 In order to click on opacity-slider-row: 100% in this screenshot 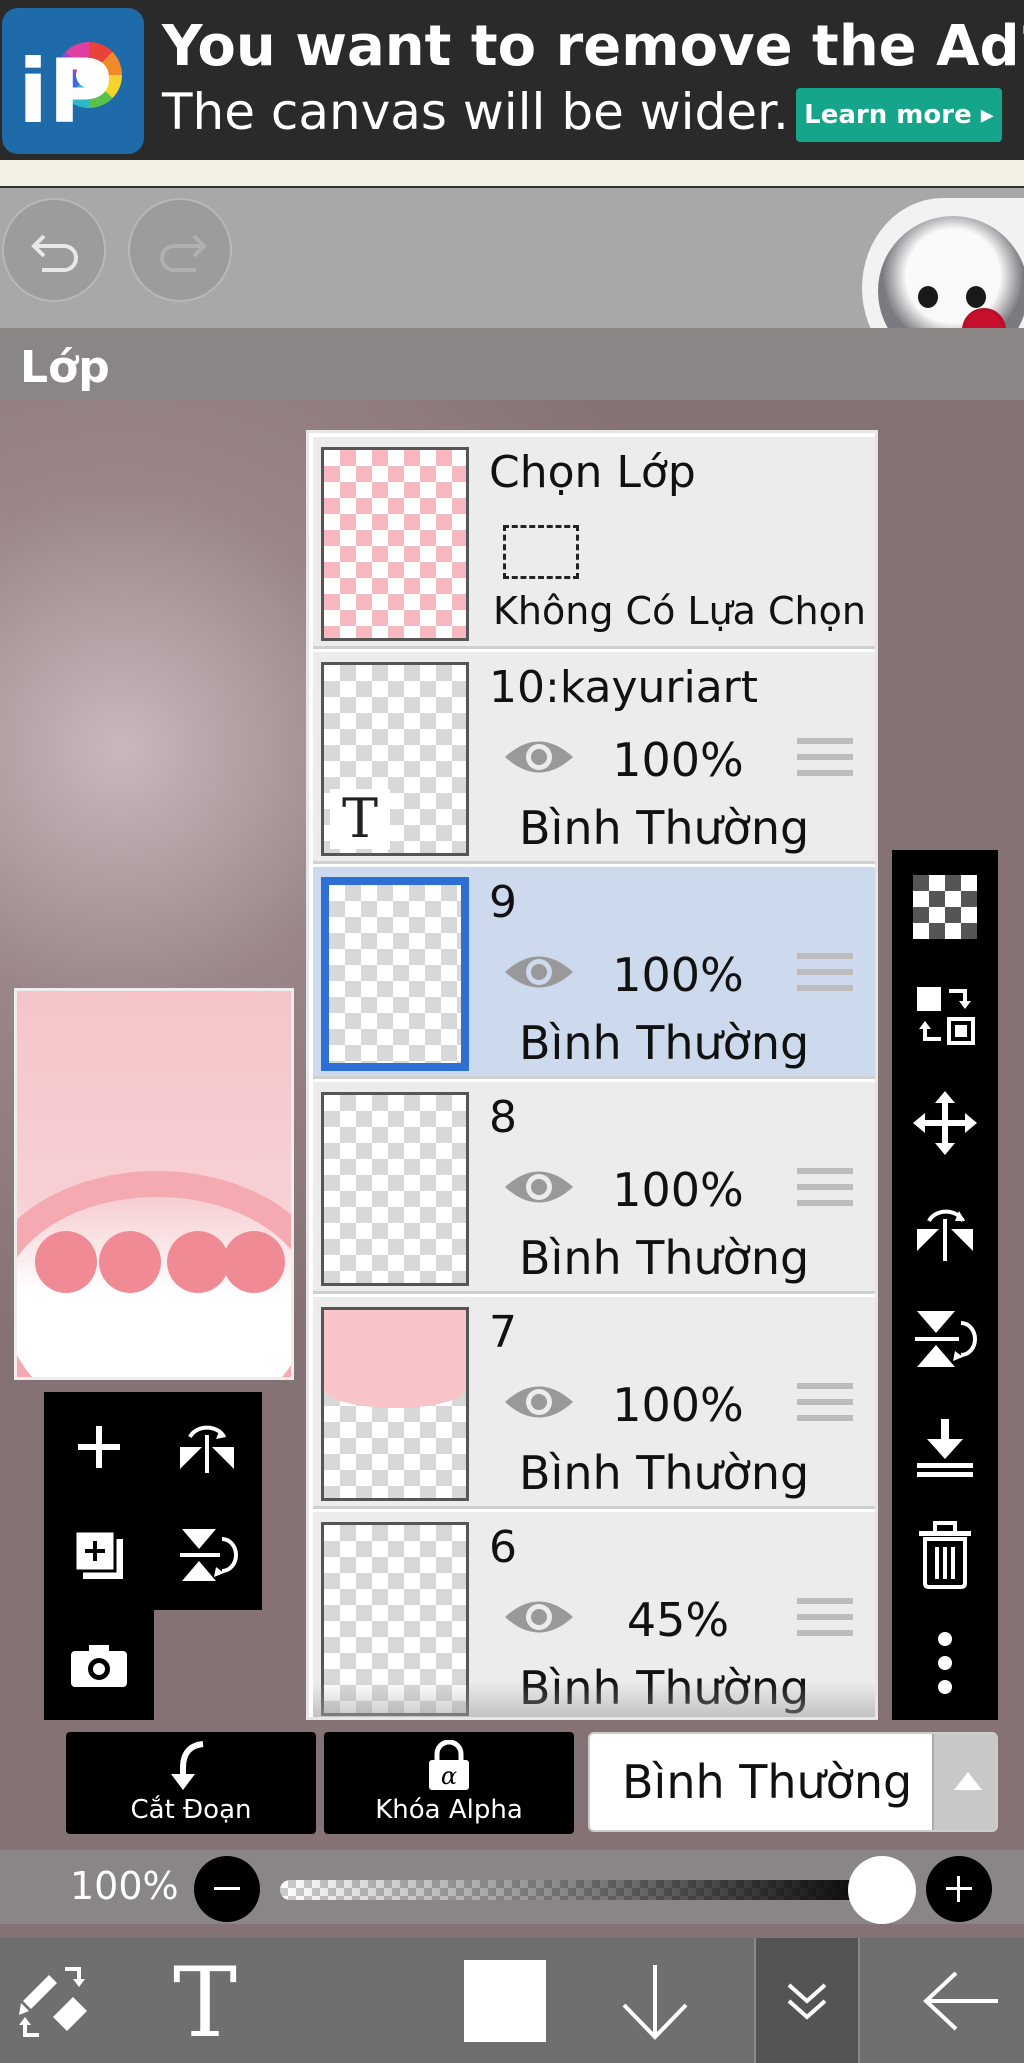, I will do `click(512, 1887)`.